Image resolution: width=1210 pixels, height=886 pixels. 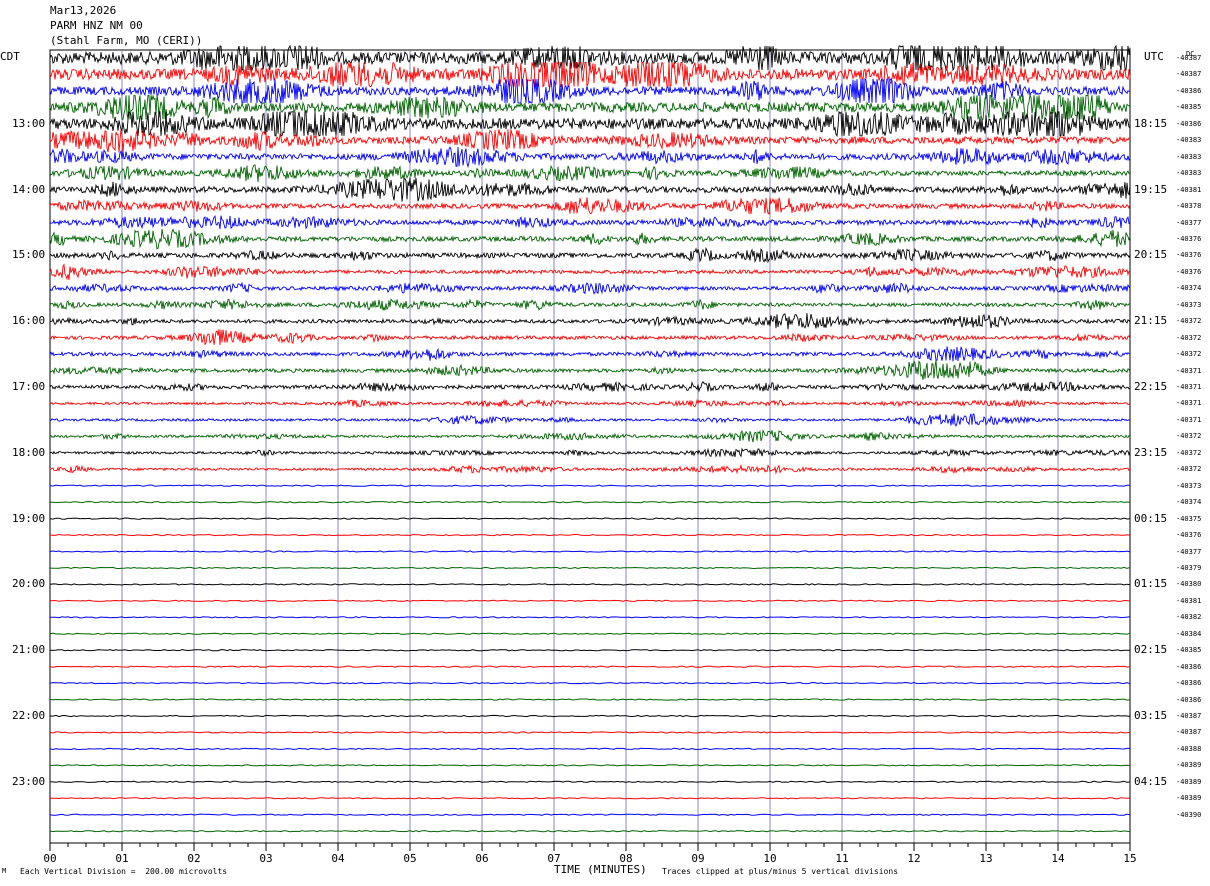 What do you see at coordinates (914, 858) in the screenshot?
I see `x-tick-label: 12` at bounding box center [914, 858].